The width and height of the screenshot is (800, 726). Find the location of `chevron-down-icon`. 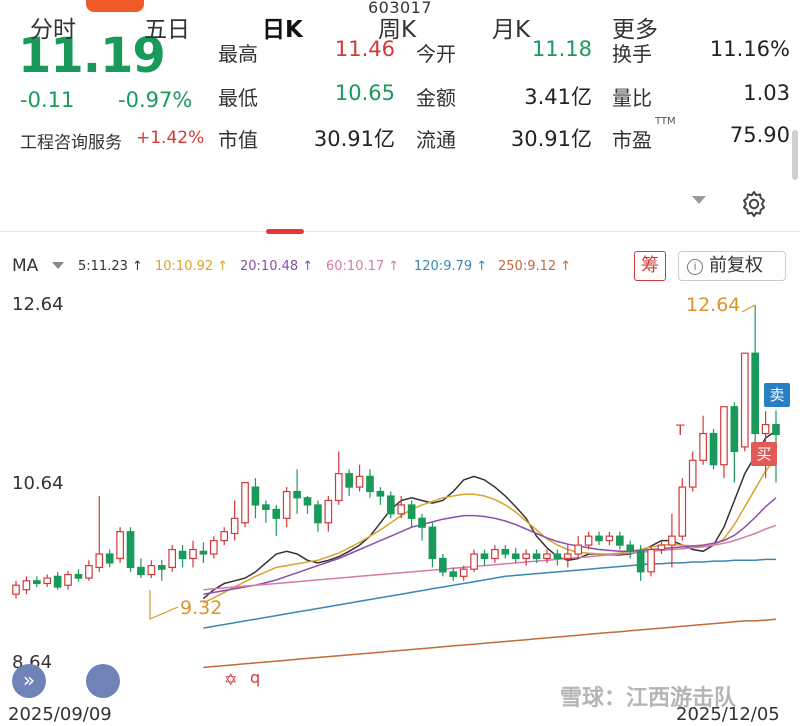

chevron-down-icon is located at coordinates (699, 200).